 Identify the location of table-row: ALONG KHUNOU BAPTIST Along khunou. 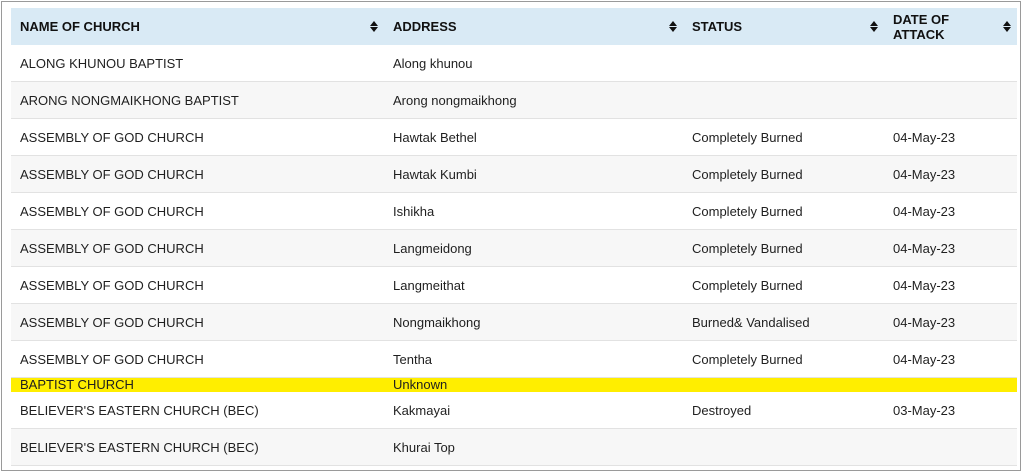
(514, 63).